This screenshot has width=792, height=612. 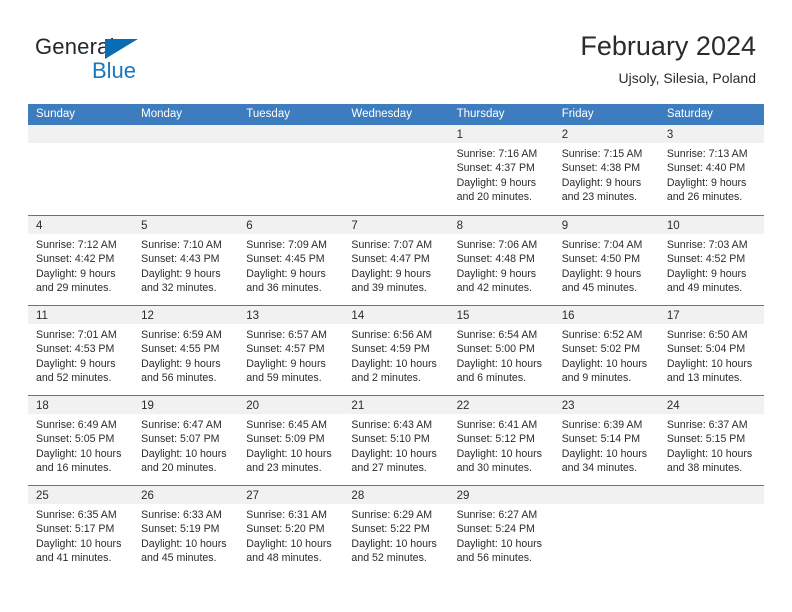 What do you see at coordinates (81, 405) in the screenshot?
I see `day-number-band: 18` at bounding box center [81, 405].